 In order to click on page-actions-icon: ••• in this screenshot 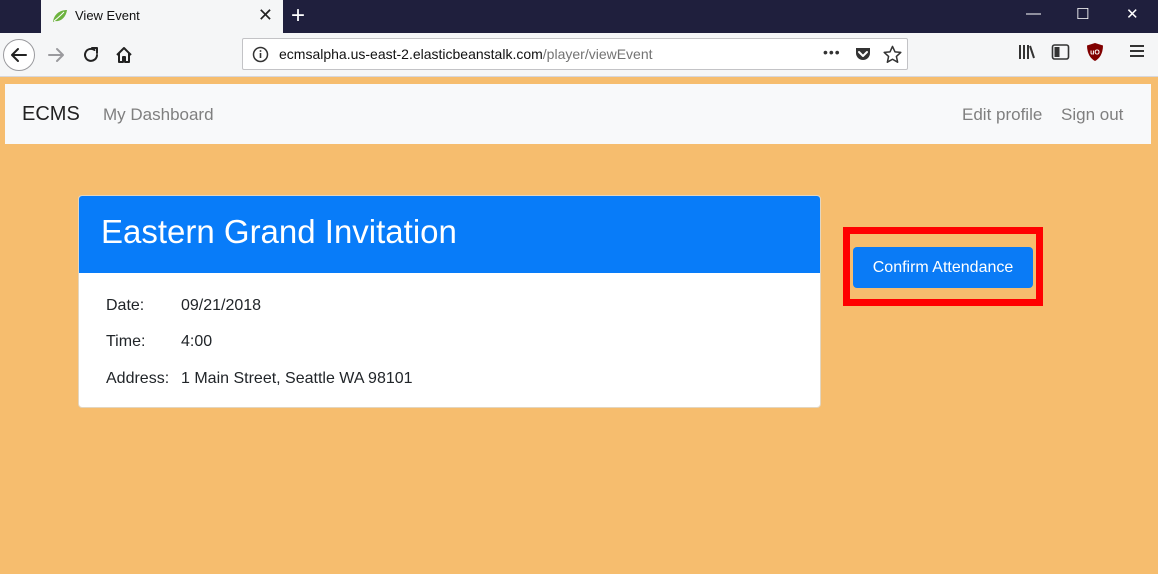, I will do `click(832, 52)`.